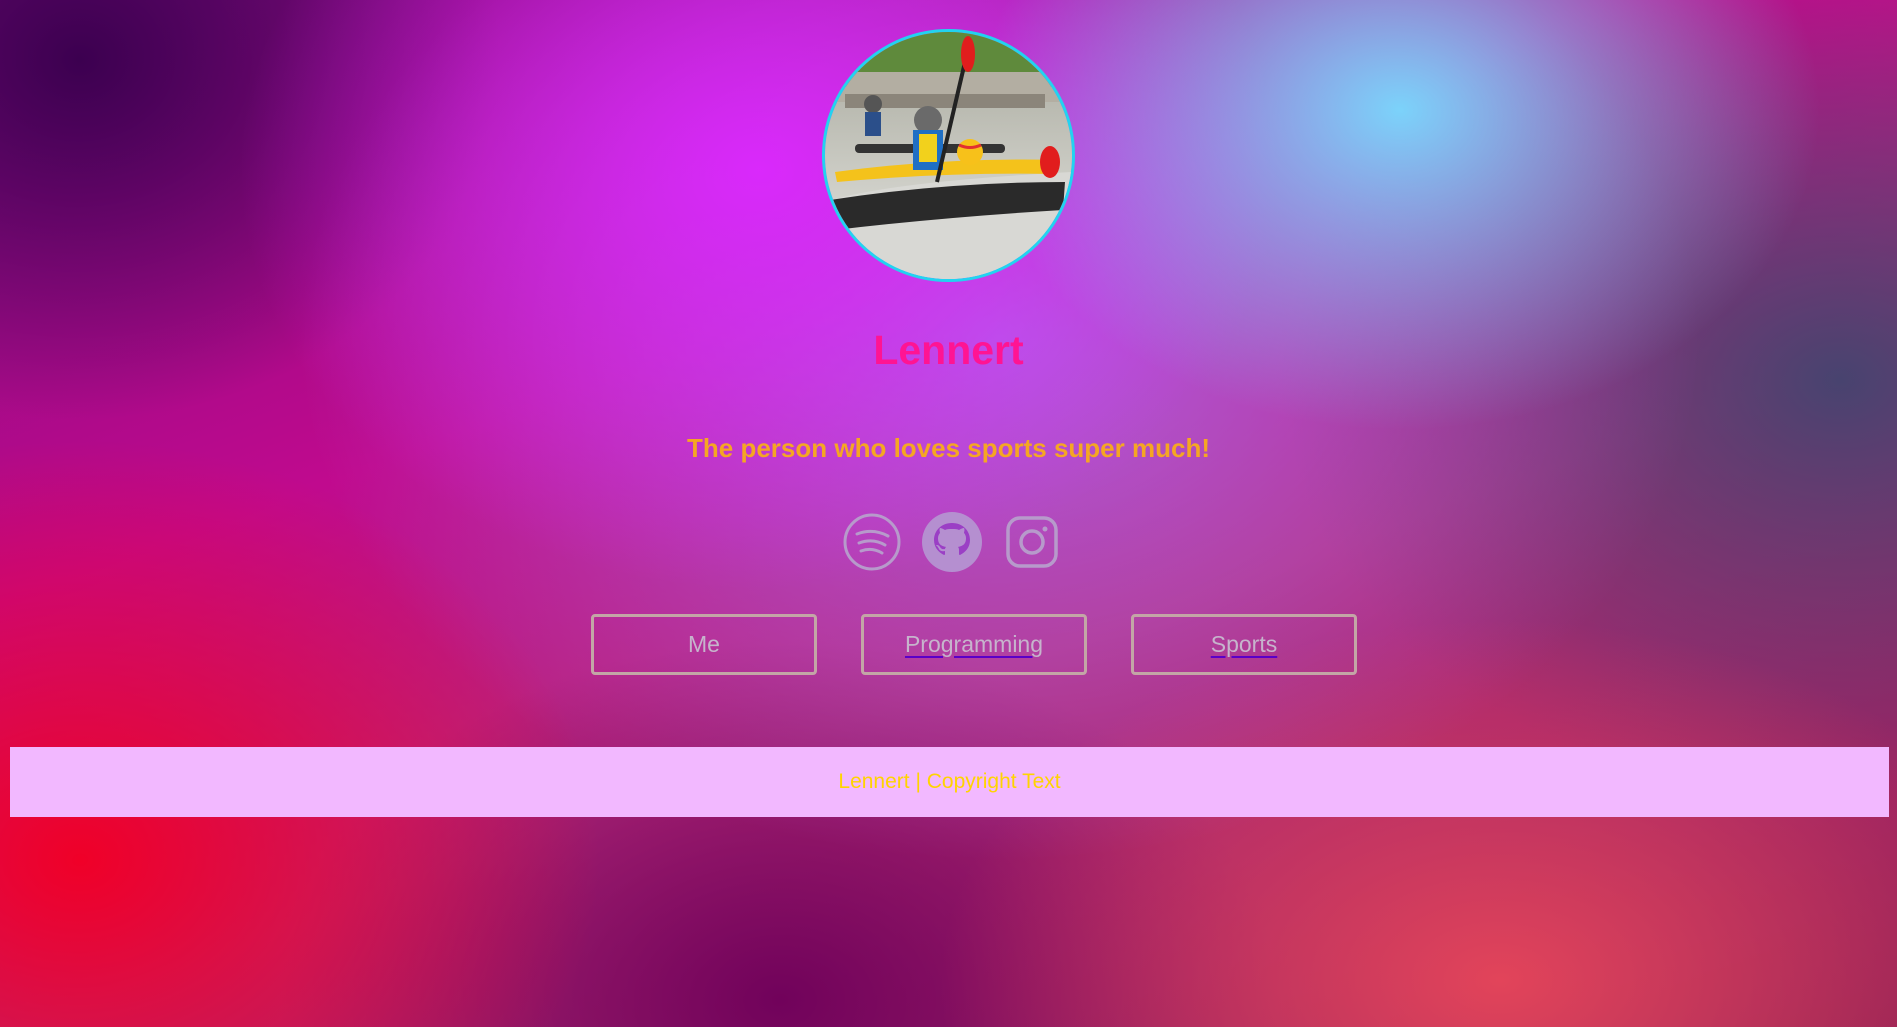 The image size is (1897, 1027). Describe the element at coordinates (948, 448) in the screenshot. I see `profile-tagline: The person who loves sports super much!` at that location.